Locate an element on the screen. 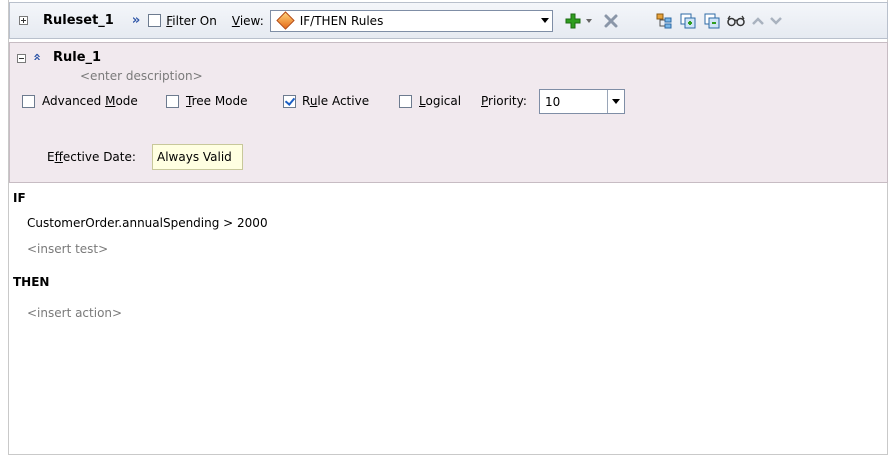 The width and height of the screenshot is (890, 457). logical-checkbox is located at coordinates (405, 101).